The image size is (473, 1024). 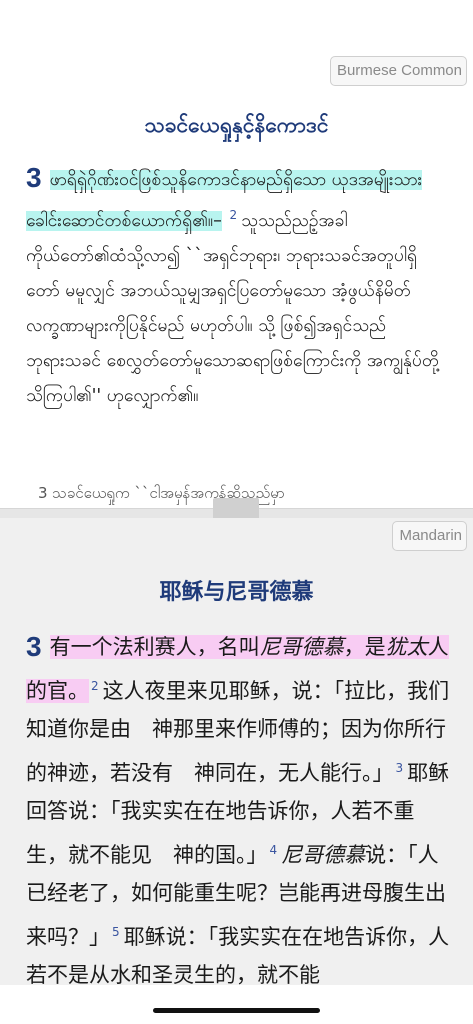 What do you see at coordinates (364, 647) in the screenshot?
I see `verse-1-part: ，是` at bounding box center [364, 647].